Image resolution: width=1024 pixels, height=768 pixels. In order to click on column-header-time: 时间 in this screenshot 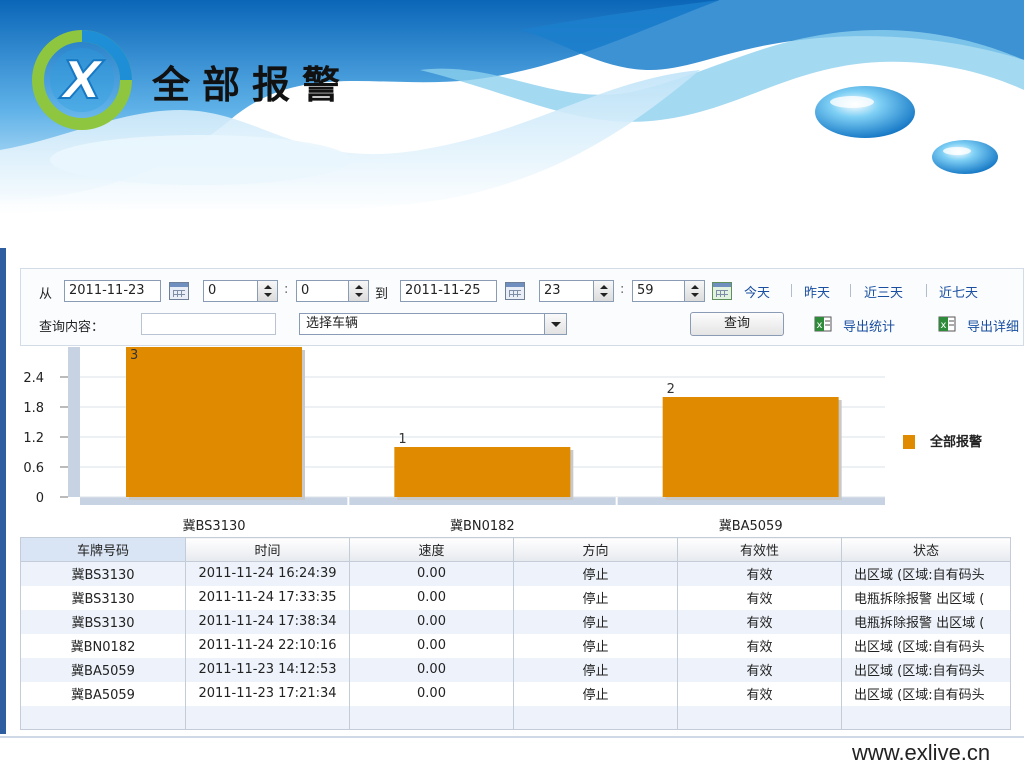, I will do `click(267, 549)`.